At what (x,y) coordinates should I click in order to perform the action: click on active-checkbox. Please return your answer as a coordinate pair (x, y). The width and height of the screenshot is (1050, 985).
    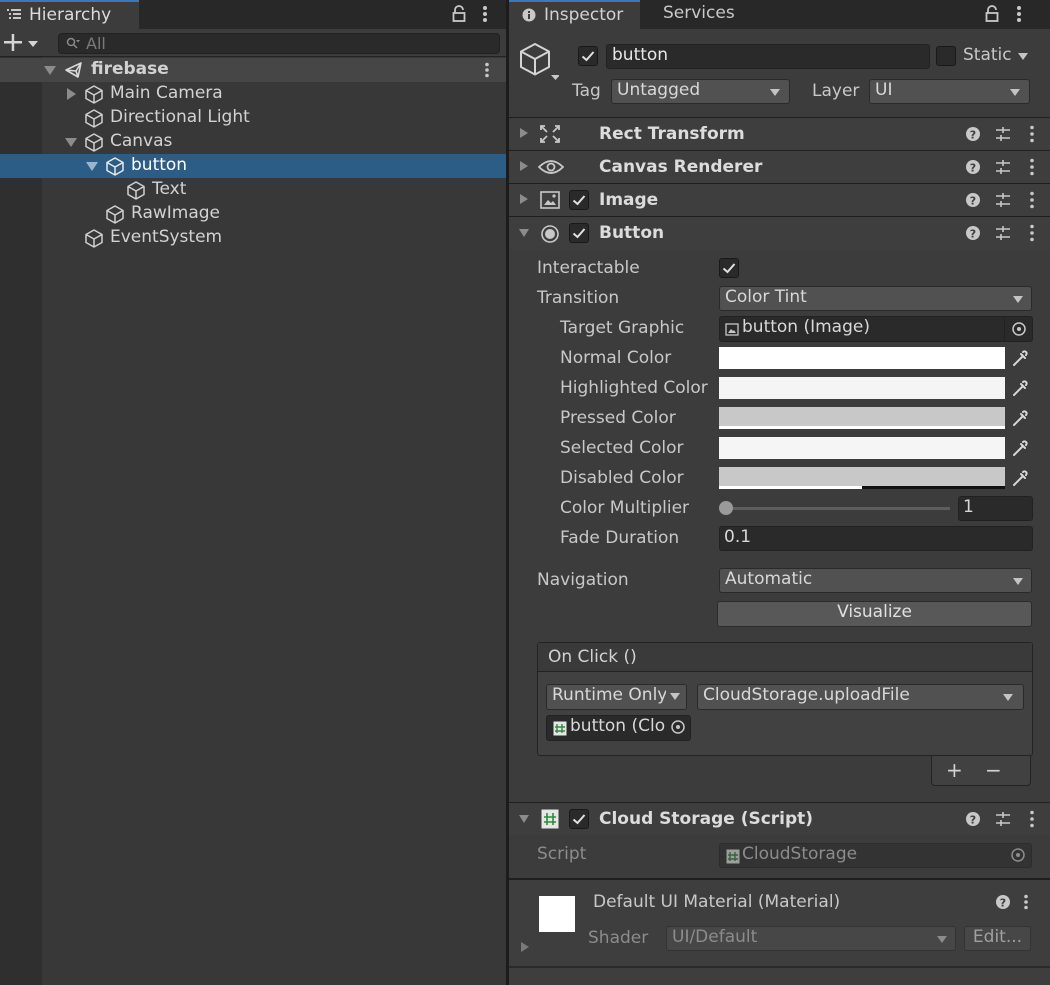
    Looking at the image, I should click on (588, 56).